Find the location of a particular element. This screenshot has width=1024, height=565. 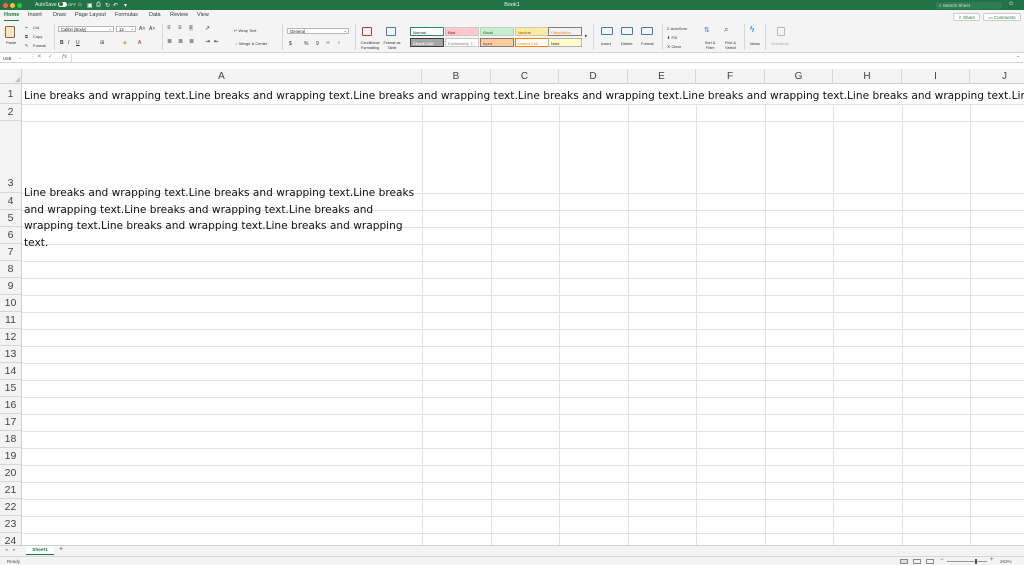

row-header-16: 16 is located at coordinates (11, 405).